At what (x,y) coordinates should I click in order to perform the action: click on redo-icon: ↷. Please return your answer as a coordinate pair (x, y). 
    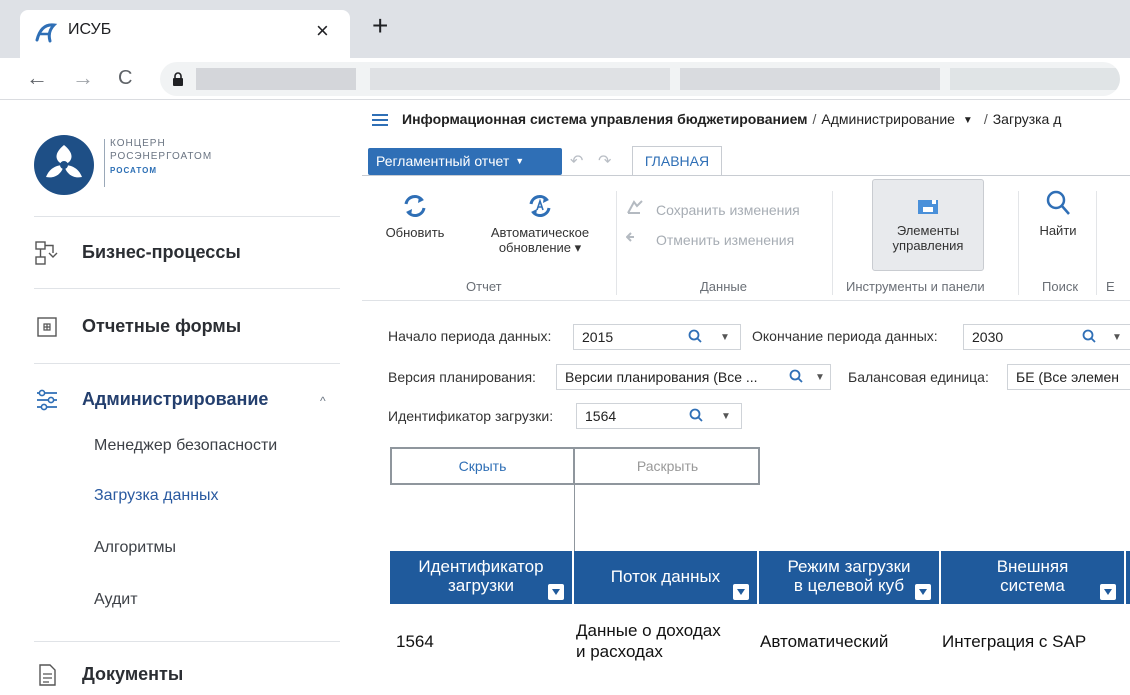
    Looking at the image, I should click on (604, 161).